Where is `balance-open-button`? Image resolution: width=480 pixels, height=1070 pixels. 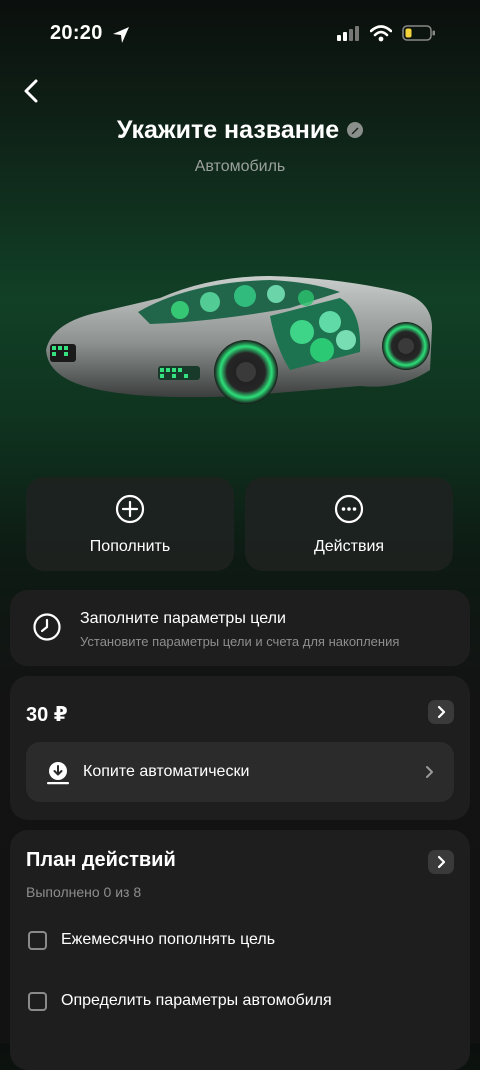
balance-open-button is located at coordinates (441, 712).